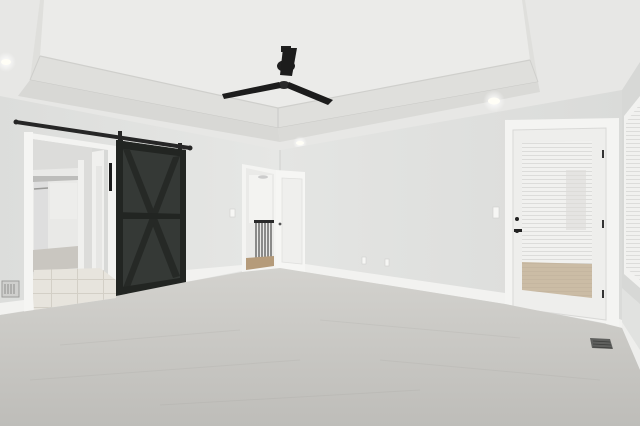 This screenshot has width=640, height=426. I want to click on barn-door, so click(147, 218).